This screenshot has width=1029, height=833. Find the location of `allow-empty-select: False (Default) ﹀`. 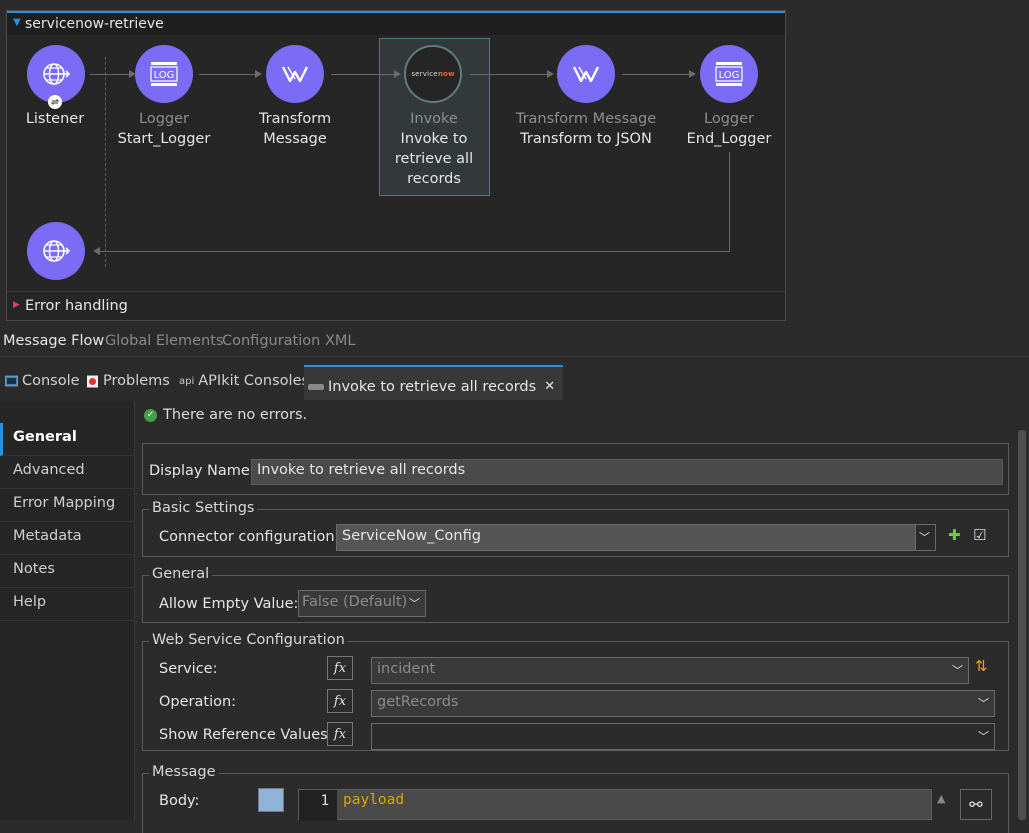

allow-empty-select: False (Default) ﹀ is located at coordinates (362, 603).